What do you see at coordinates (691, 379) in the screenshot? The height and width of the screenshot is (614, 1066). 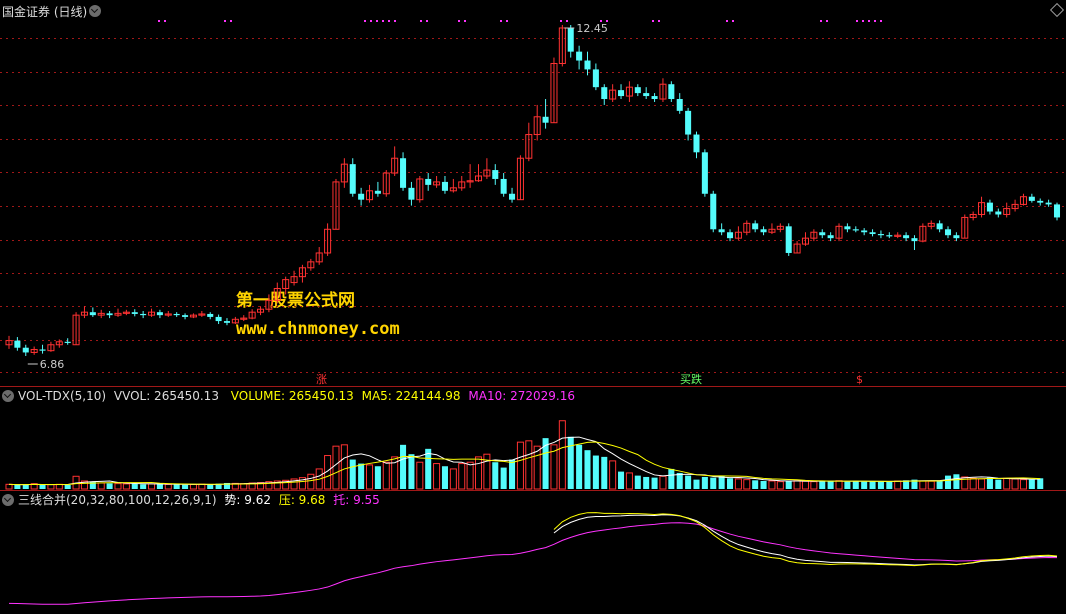 I see `signal-buy-fall: 买跌` at bounding box center [691, 379].